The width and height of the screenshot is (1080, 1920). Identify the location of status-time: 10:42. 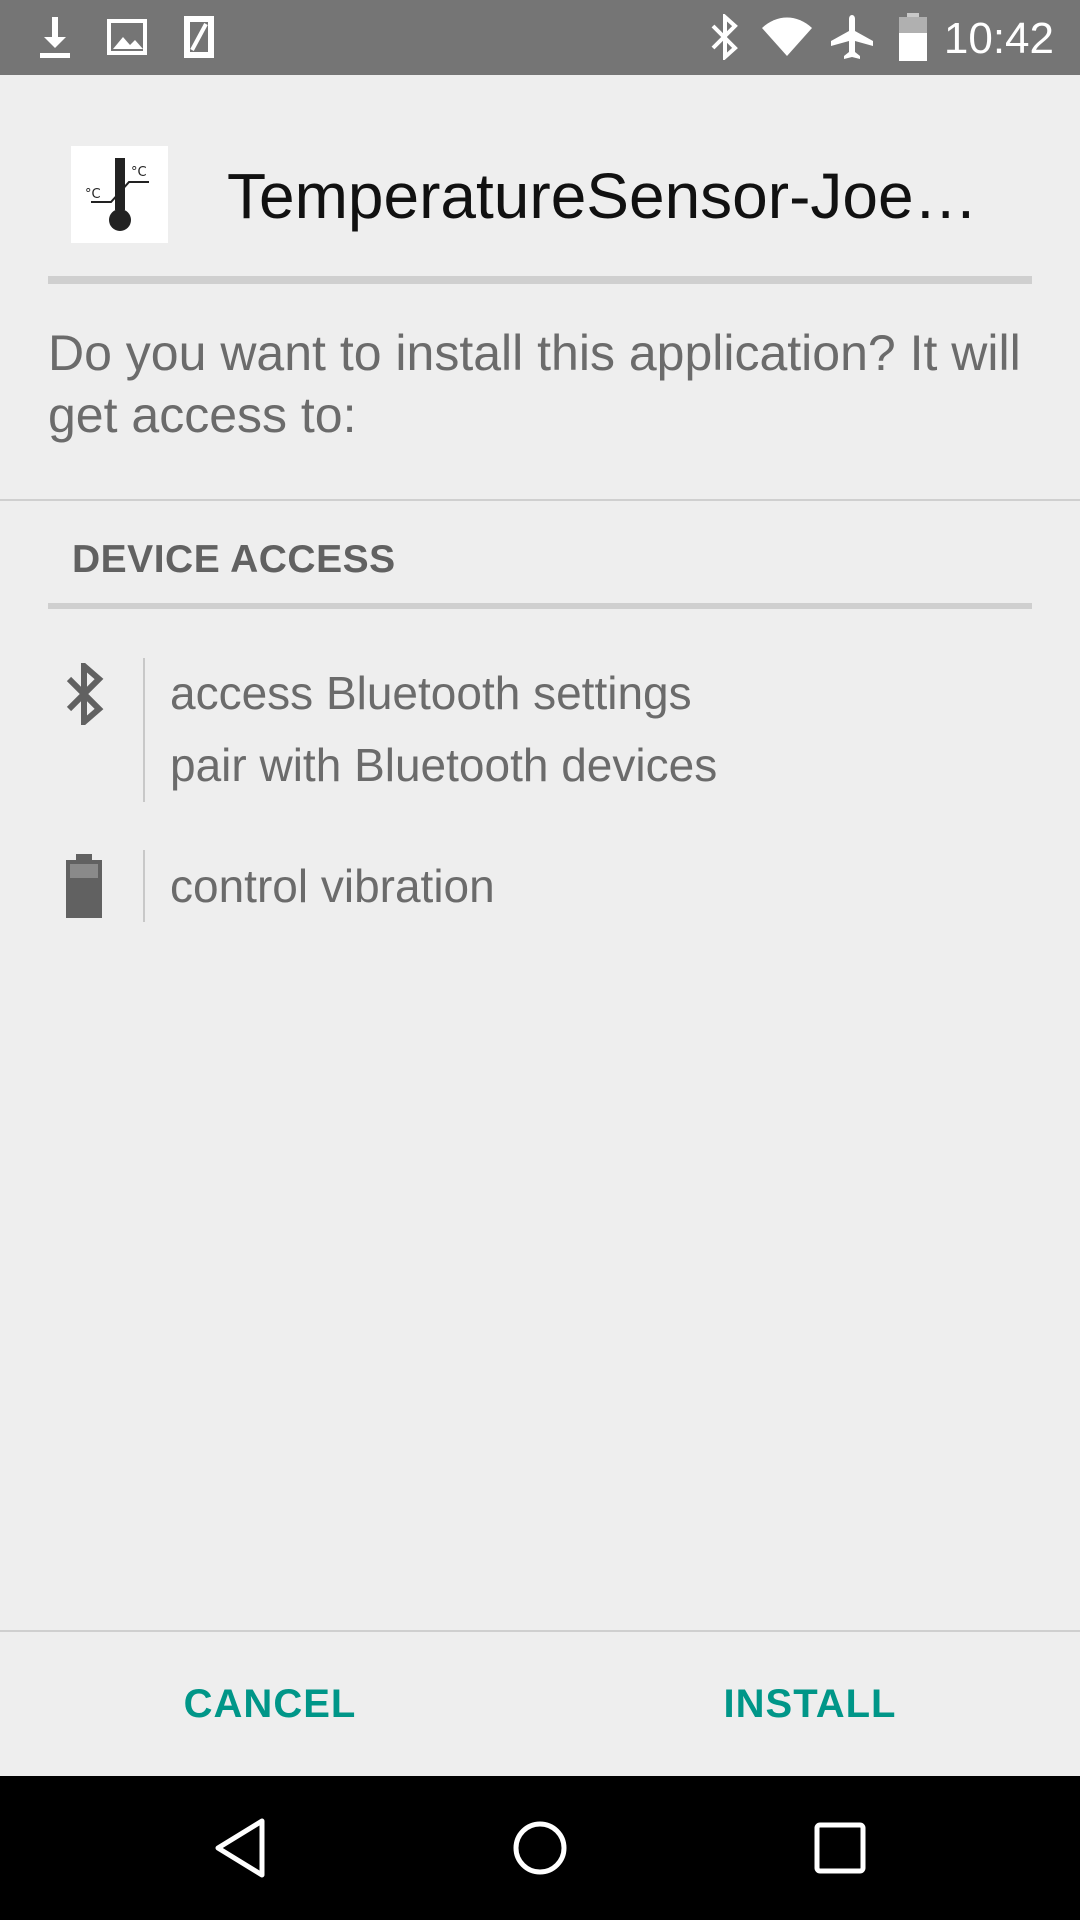
(998, 38).